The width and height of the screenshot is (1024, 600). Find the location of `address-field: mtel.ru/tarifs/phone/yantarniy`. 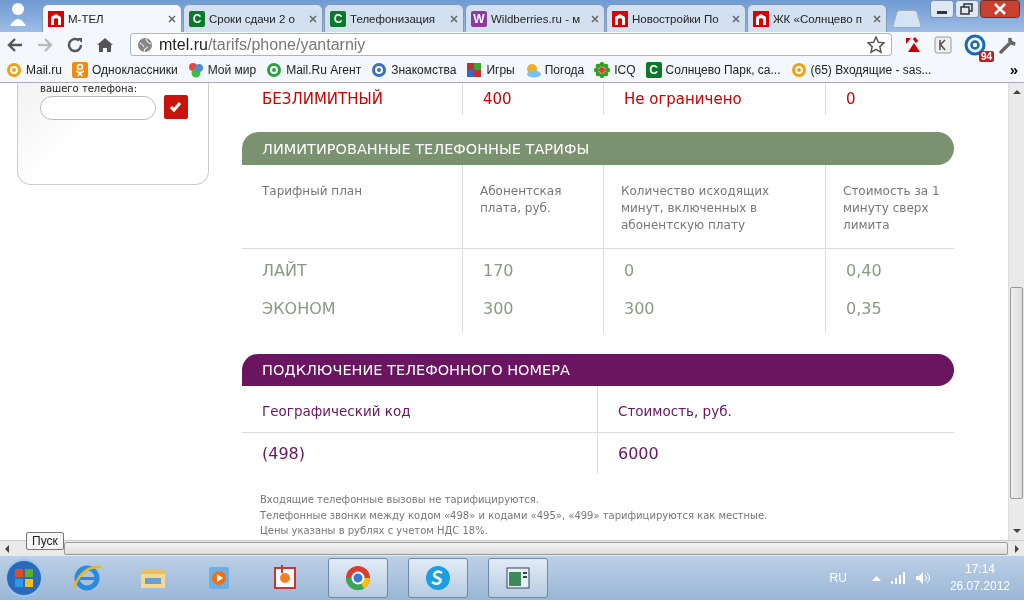

address-field: mtel.ru/tarifs/phone/yantarniy is located at coordinates (511, 44).